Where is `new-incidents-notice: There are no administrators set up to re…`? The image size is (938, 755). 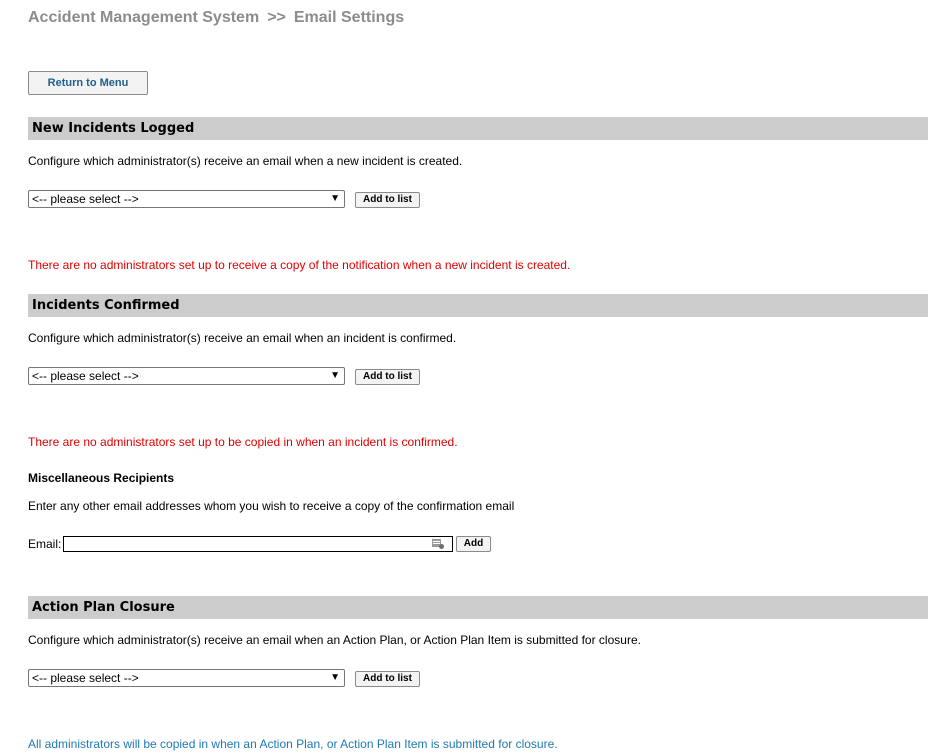 new-incidents-notice: There are no administrators set up to re… is located at coordinates (299, 265).